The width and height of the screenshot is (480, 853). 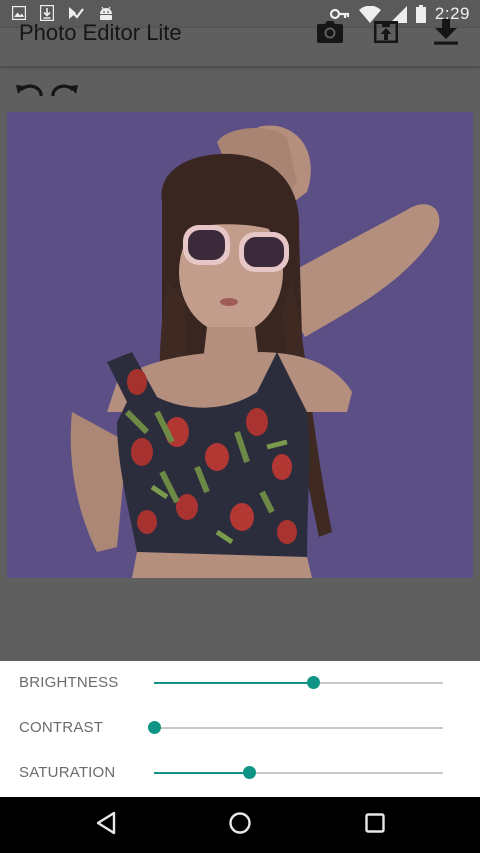 I want to click on brightness-slider, so click(x=298, y=683).